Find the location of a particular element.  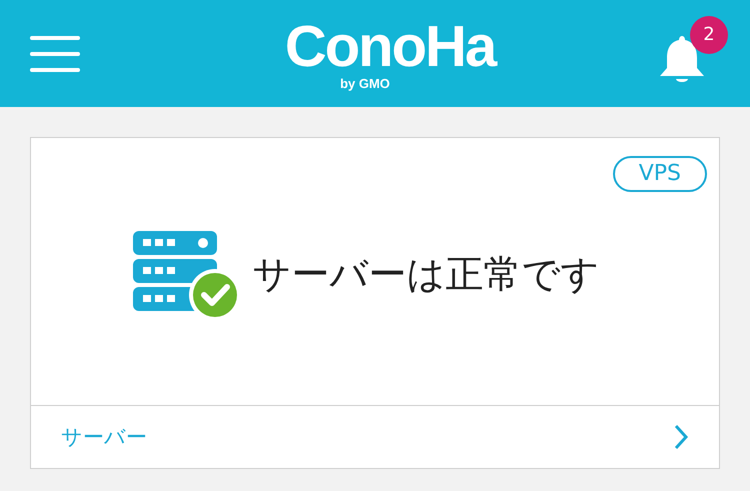

server-link: サーバー is located at coordinates (375, 437).